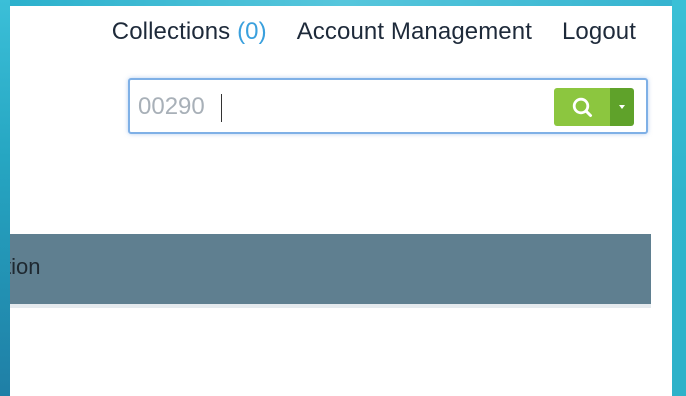 This screenshot has height=396, width=686. I want to click on account-management-link: Account Management, so click(414, 32).